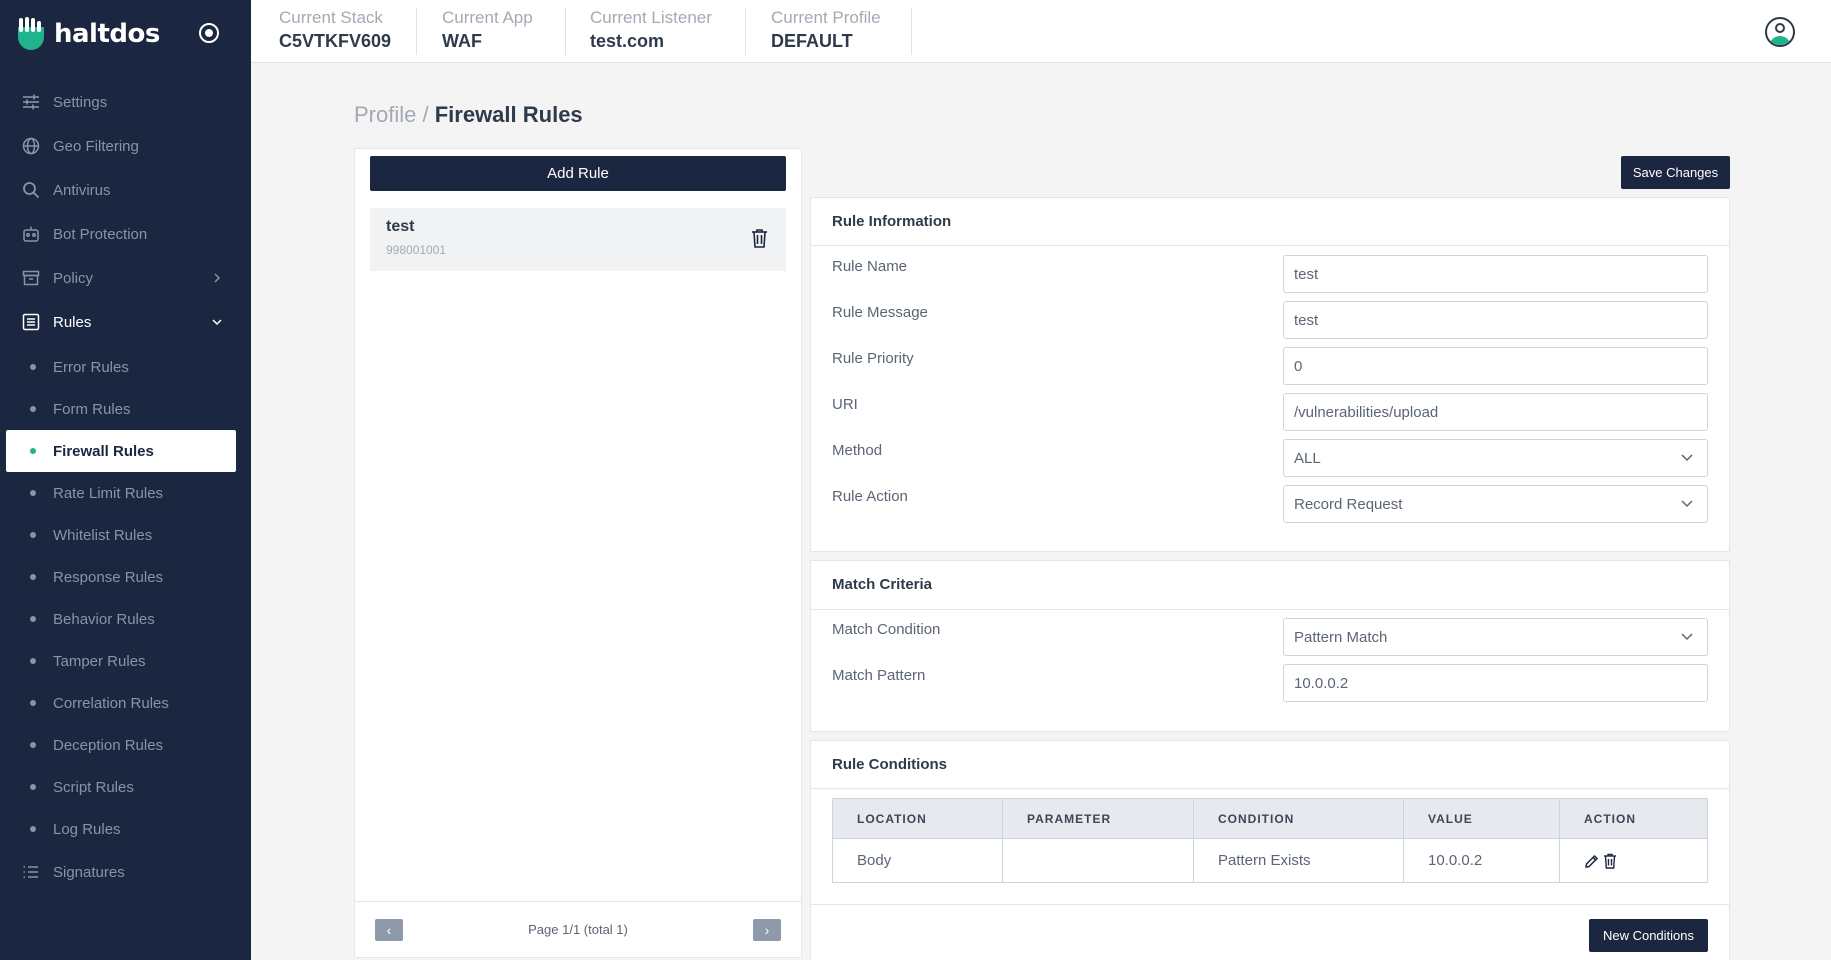 This screenshot has height=960, width=1831. I want to click on column-header: ACTION, so click(1633, 818).